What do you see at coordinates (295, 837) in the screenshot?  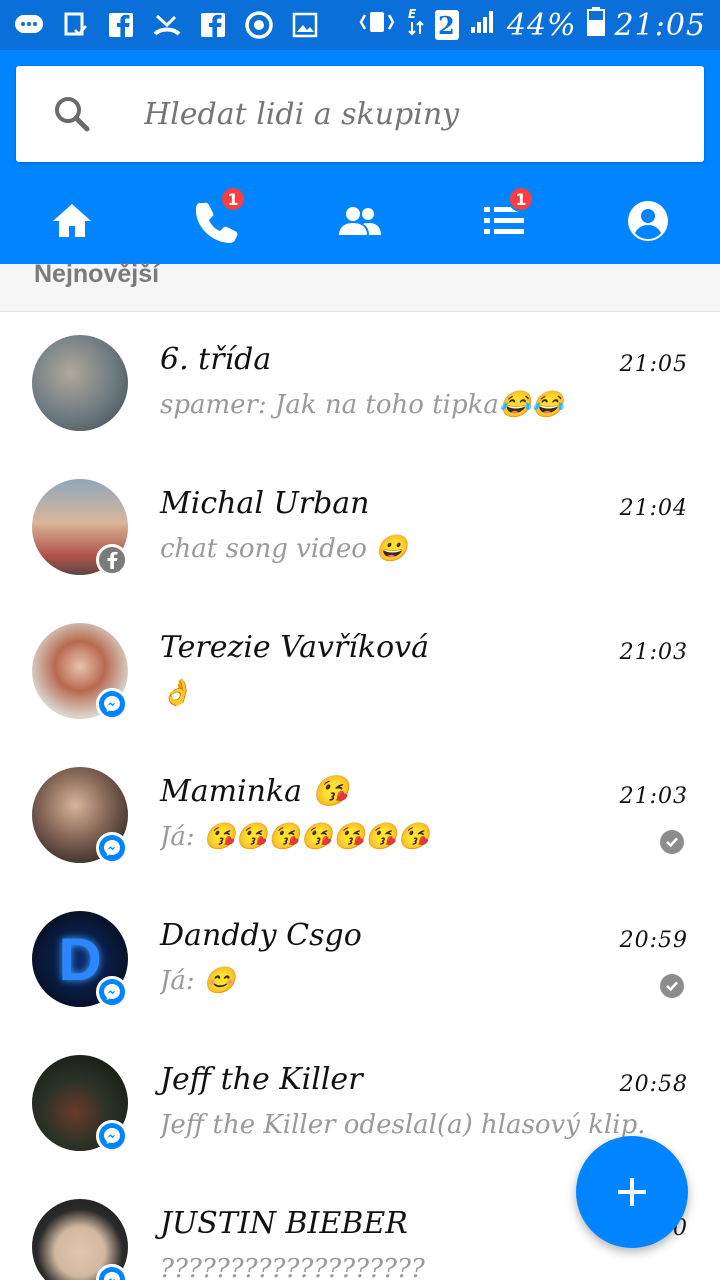 I see `message-preview: Já: 😘😘😘😘😘😘😘` at bounding box center [295, 837].